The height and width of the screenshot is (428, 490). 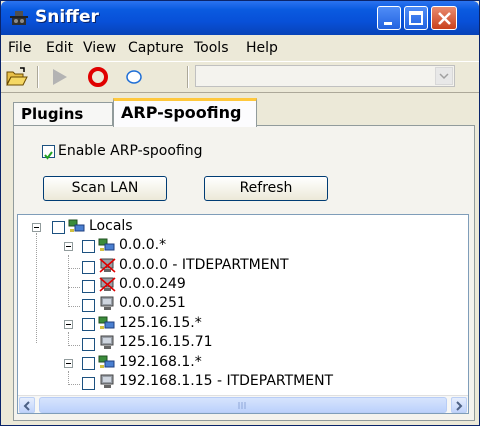 I want to click on maximize-button, so click(x=416, y=18).